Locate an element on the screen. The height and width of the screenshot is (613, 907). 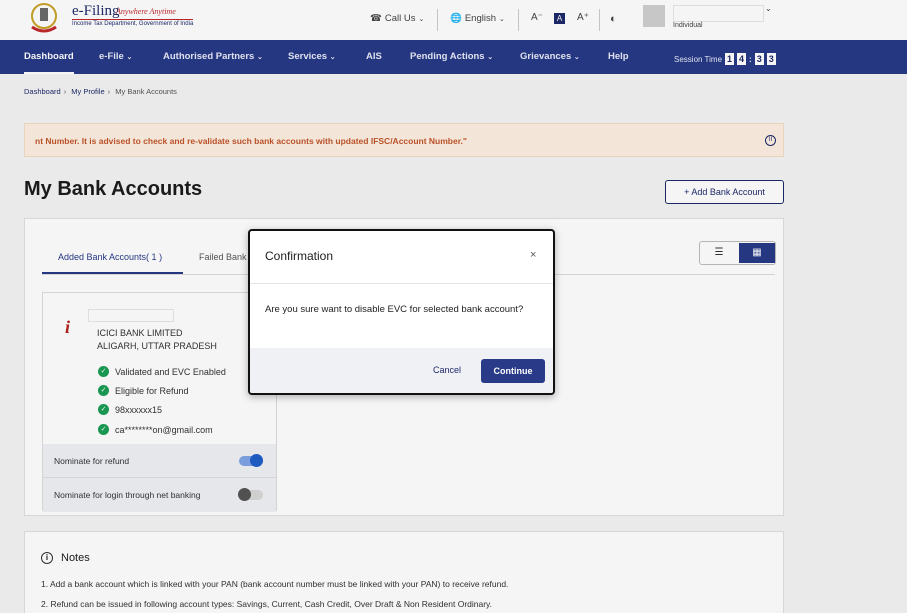
continue-button: Continue is located at coordinates (513, 371).